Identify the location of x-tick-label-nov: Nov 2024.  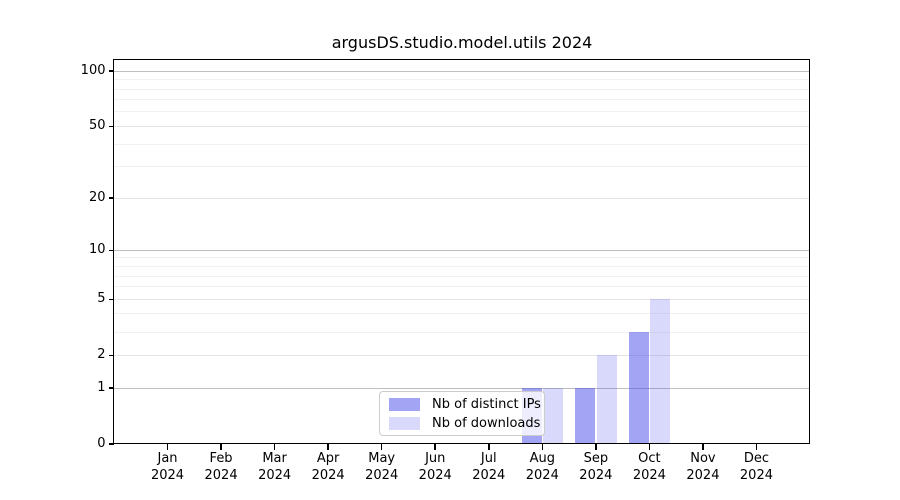
(703, 467).